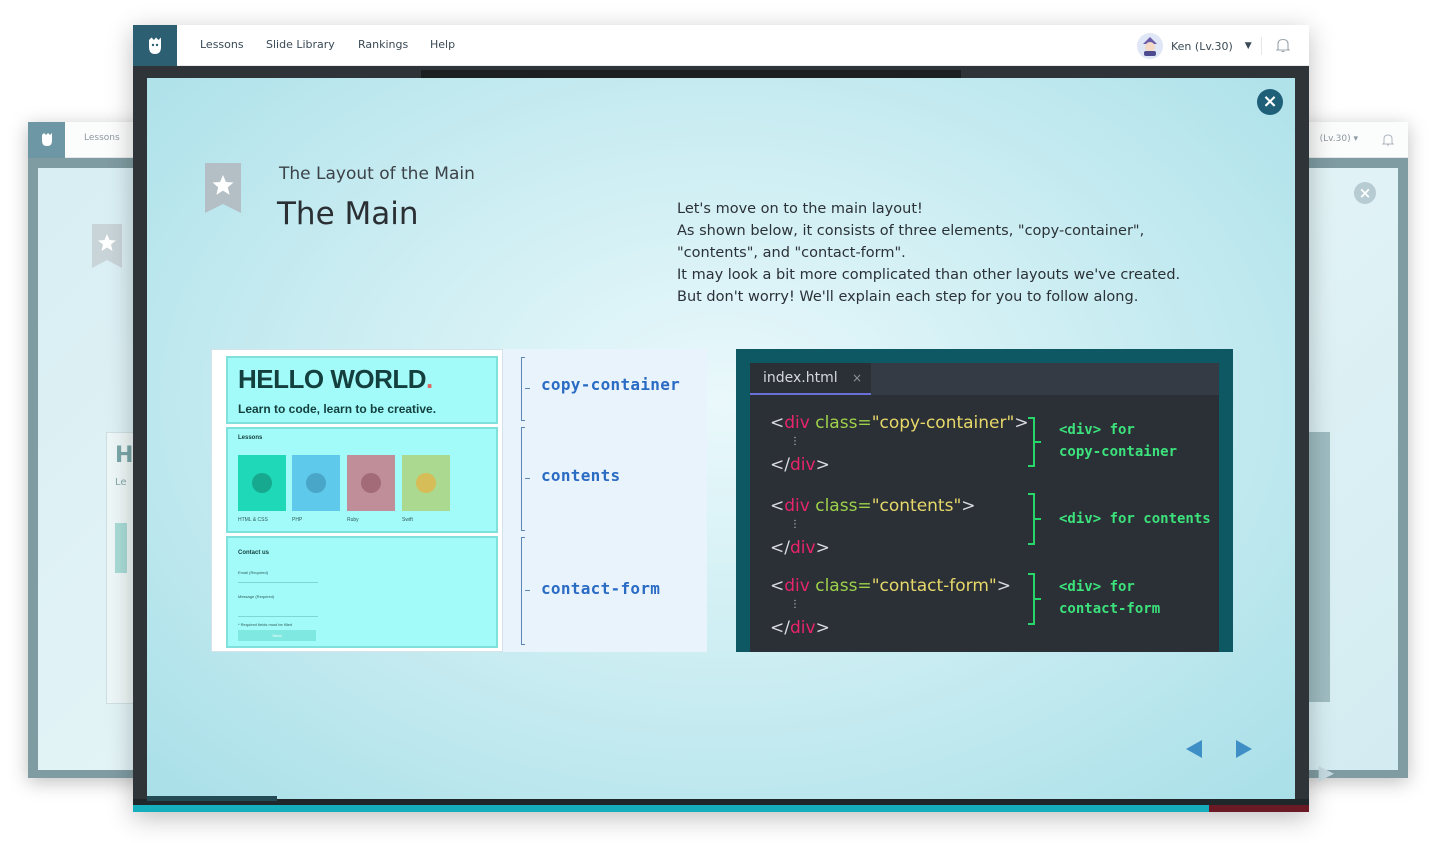 The height and width of the screenshot is (843, 1436). Describe the element at coordinates (265, 624) in the screenshot. I see `form-label: * Required fields must be filled` at that location.